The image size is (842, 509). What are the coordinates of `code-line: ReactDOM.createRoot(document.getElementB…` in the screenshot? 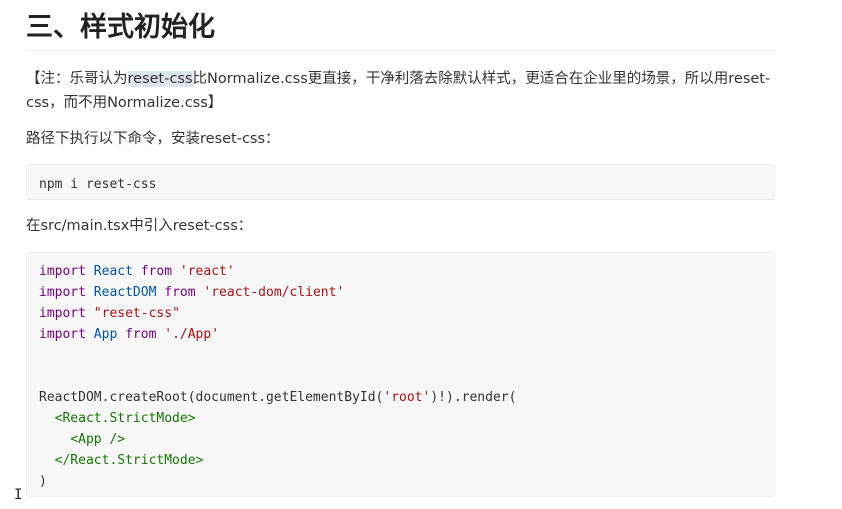 It's located at (278, 397).